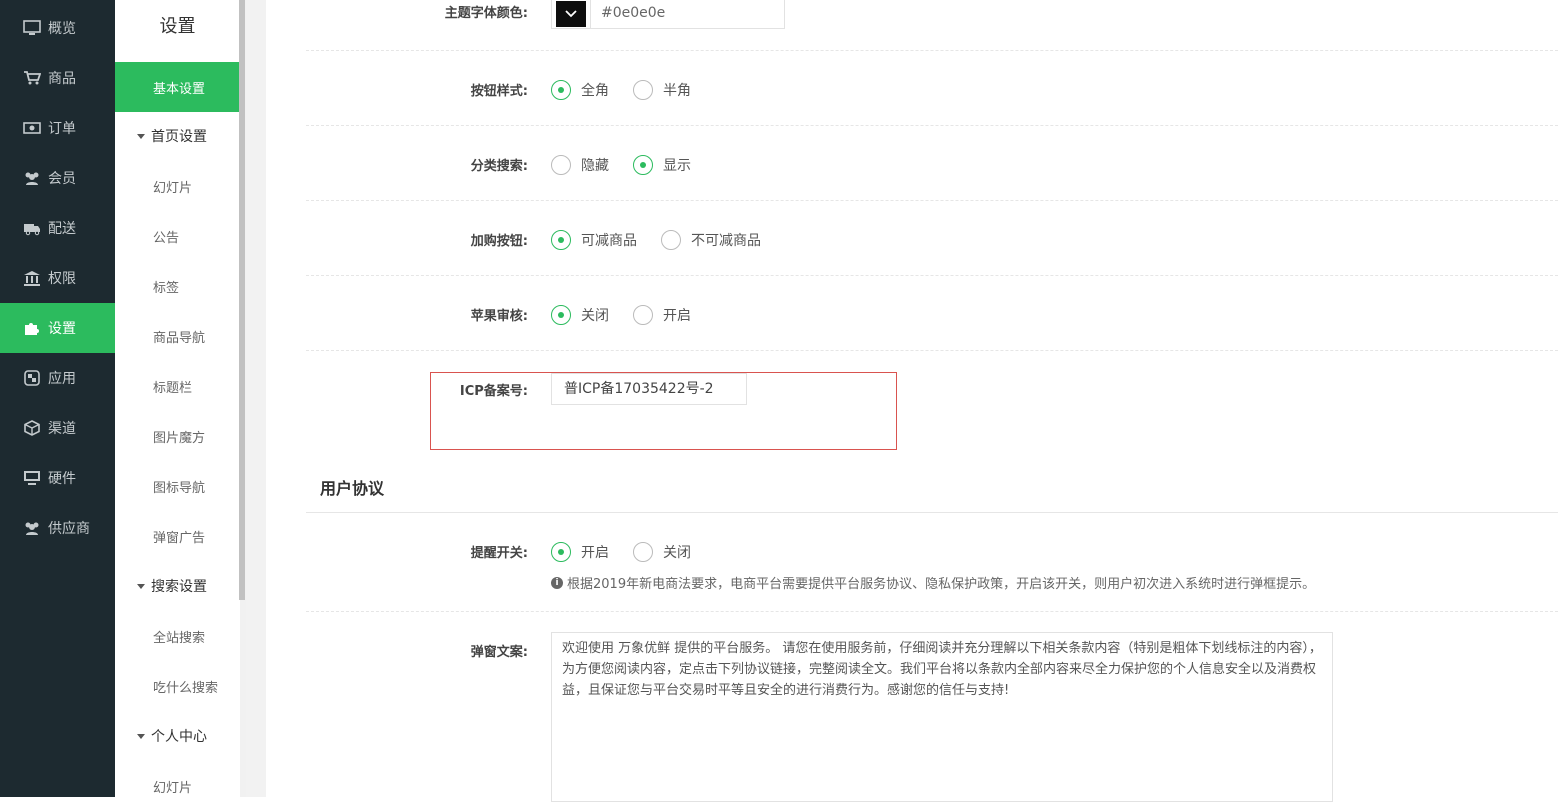 This screenshot has width=1558, height=811. Describe the element at coordinates (62, 129) in the screenshot. I see `nav-item-label: 订单` at that location.